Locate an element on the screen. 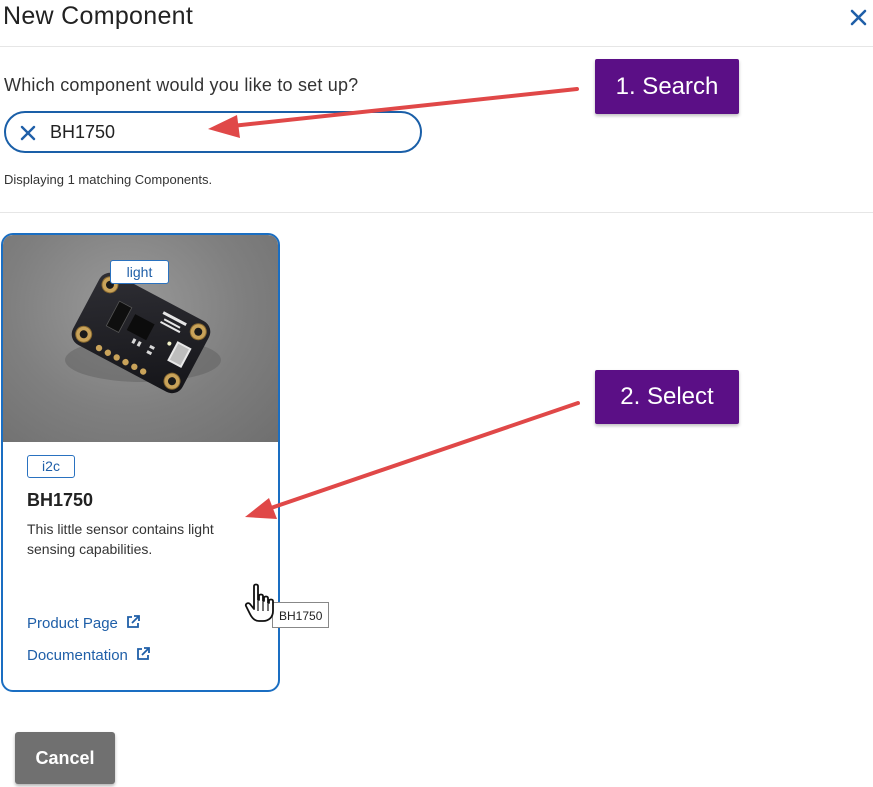  bus-tag: i2c is located at coordinates (51, 466).